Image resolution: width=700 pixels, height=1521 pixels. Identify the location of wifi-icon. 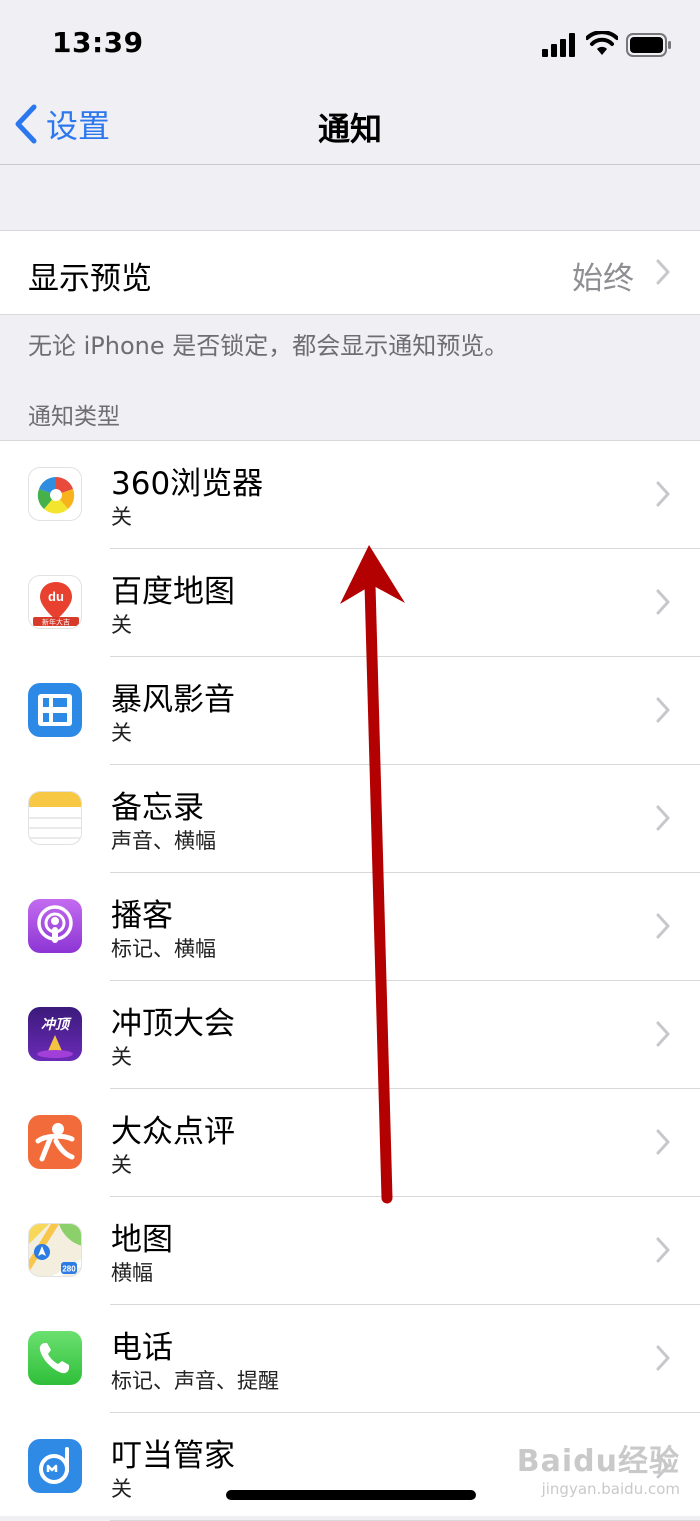
(602, 43).